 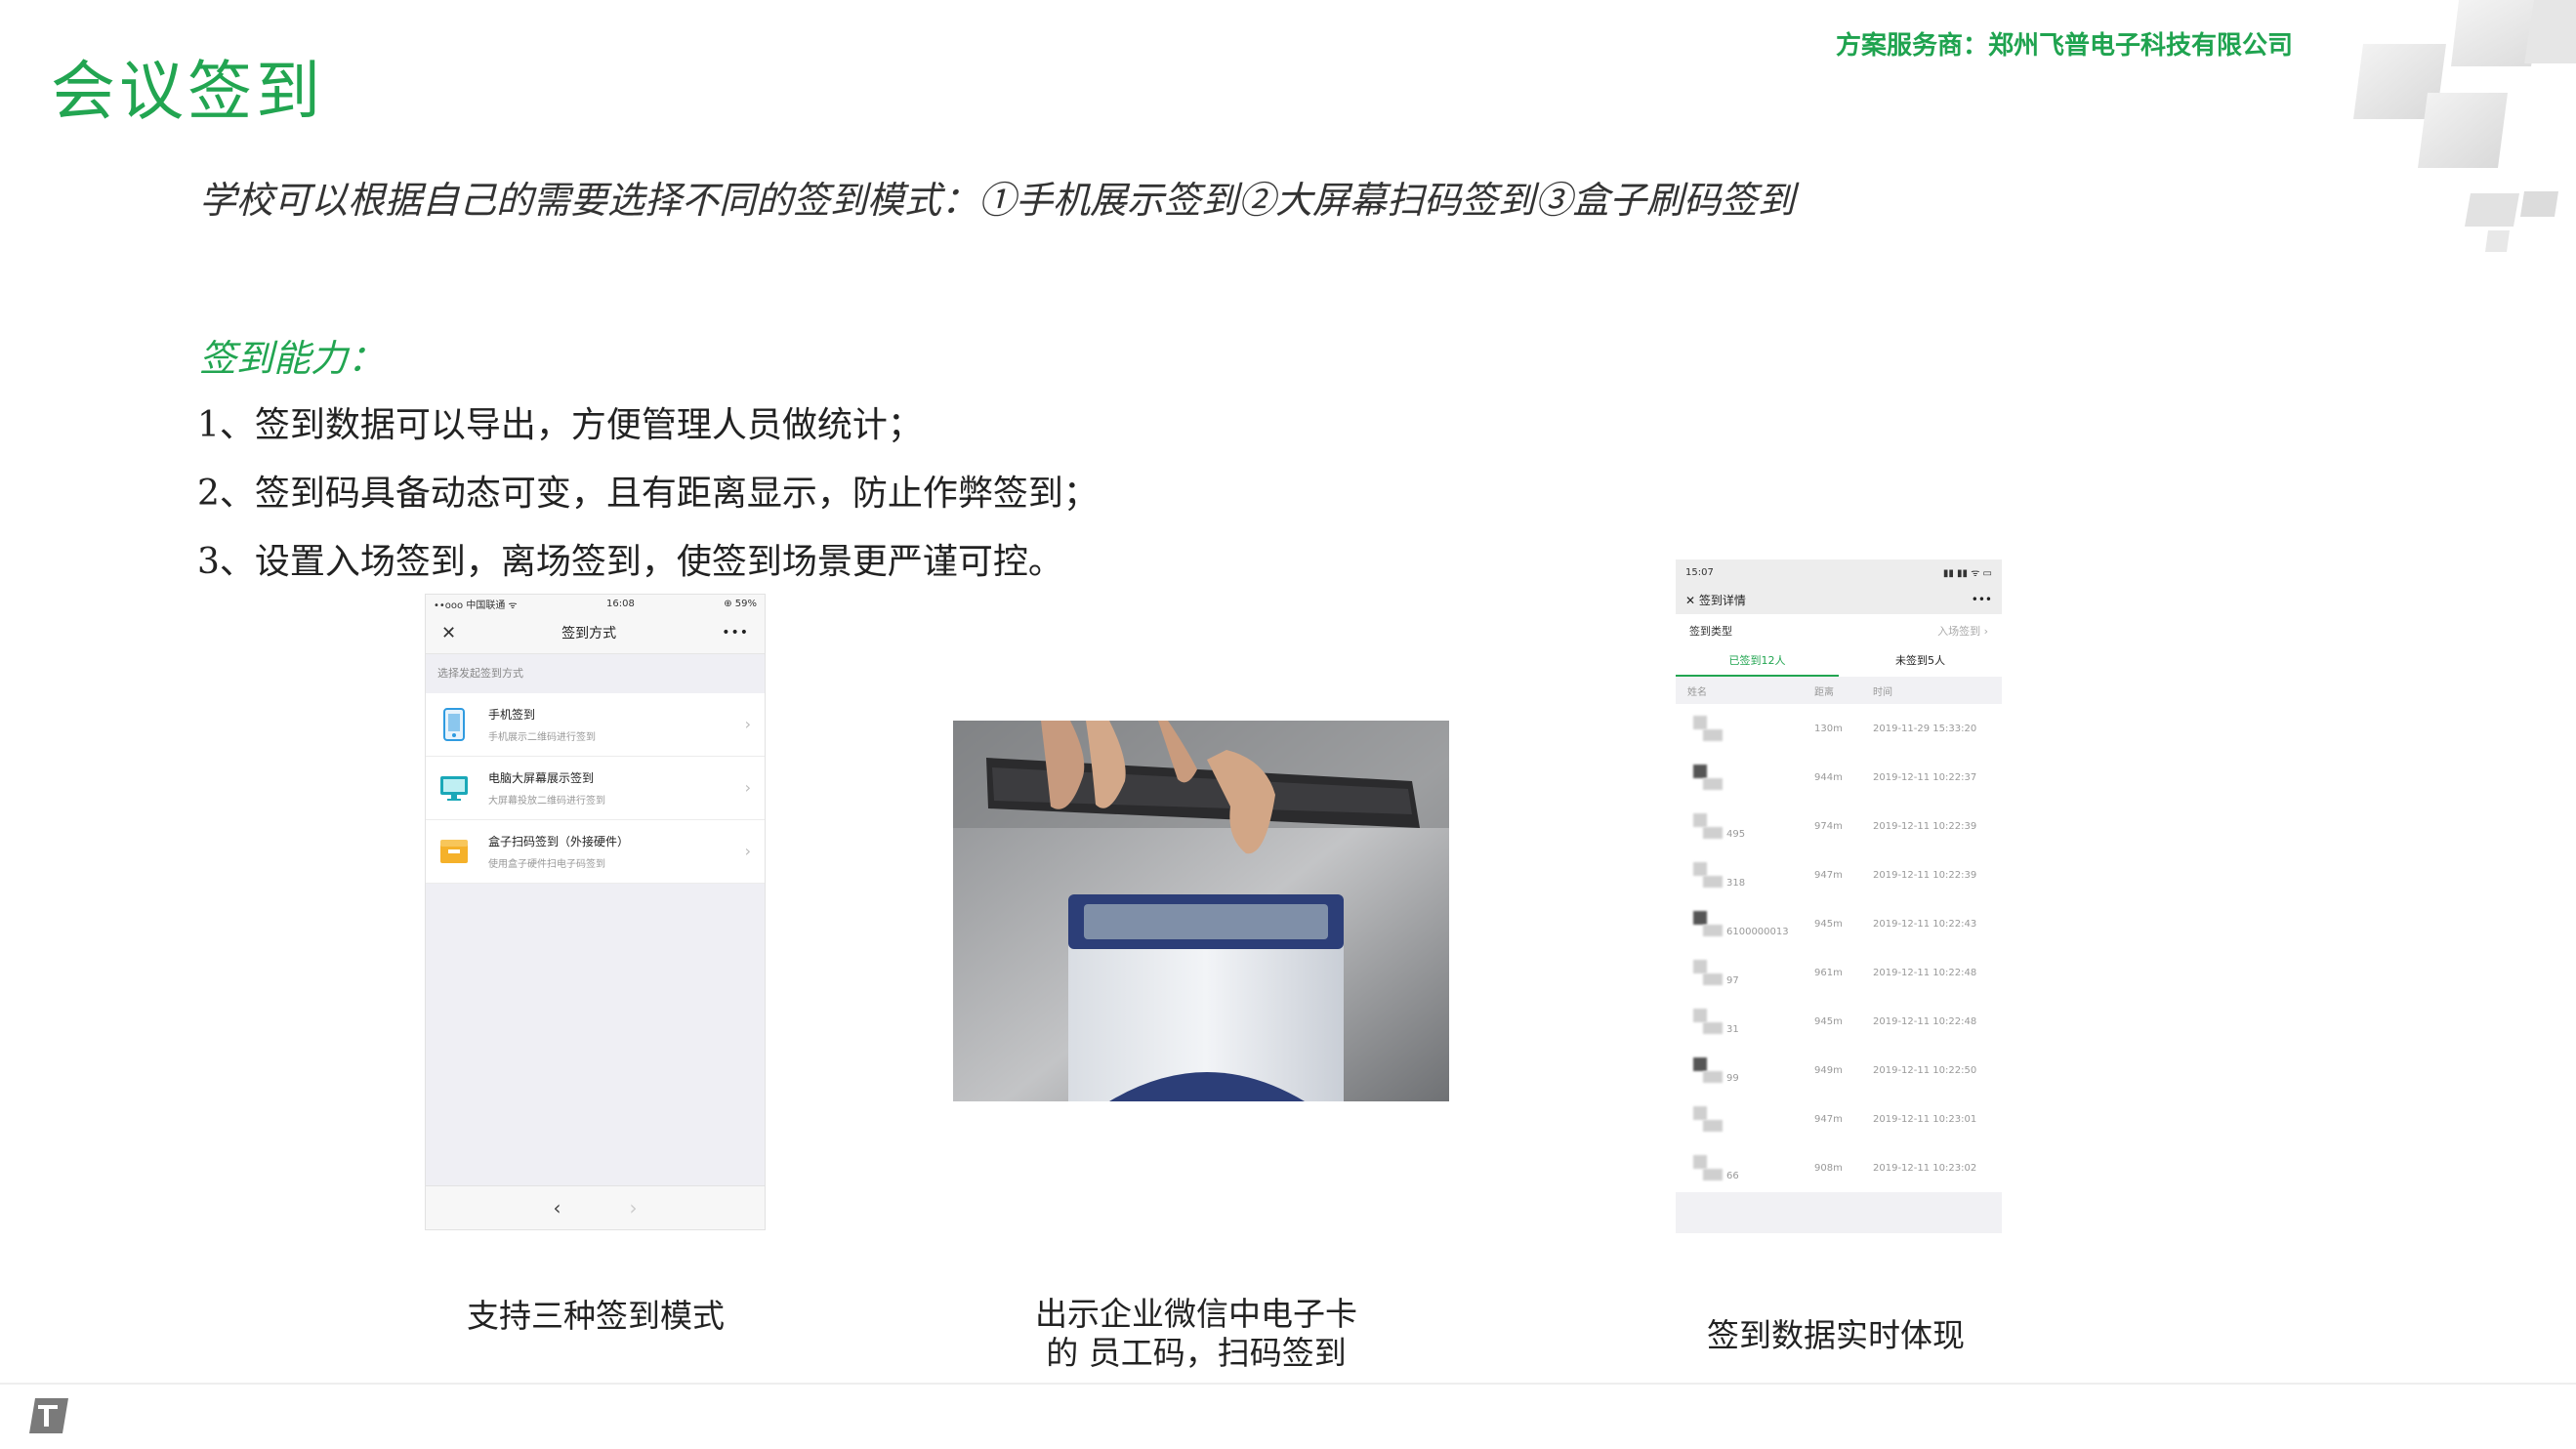 I want to click on table-row: 66 908m 2019-12-11 10:23:02, so click(x=1839, y=1168).